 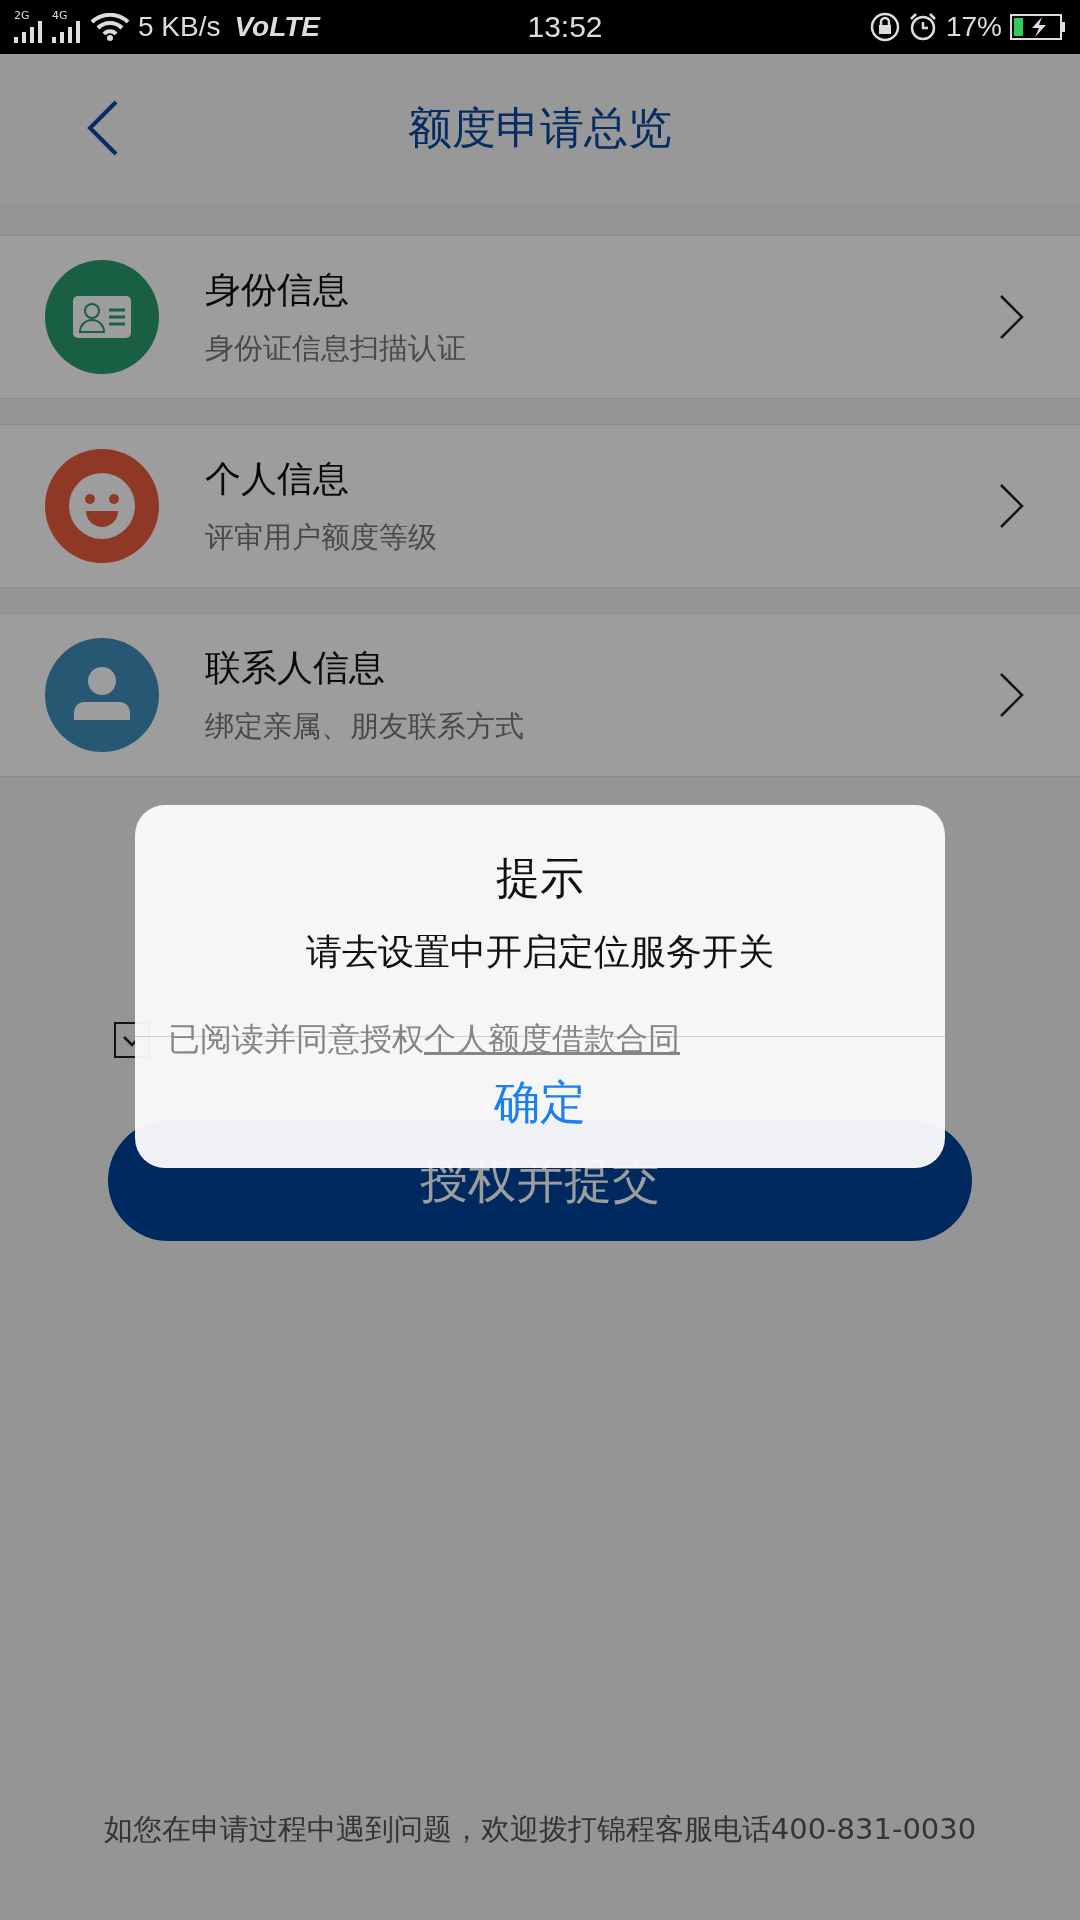 I want to click on battery-icon, so click(x=1038, y=27).